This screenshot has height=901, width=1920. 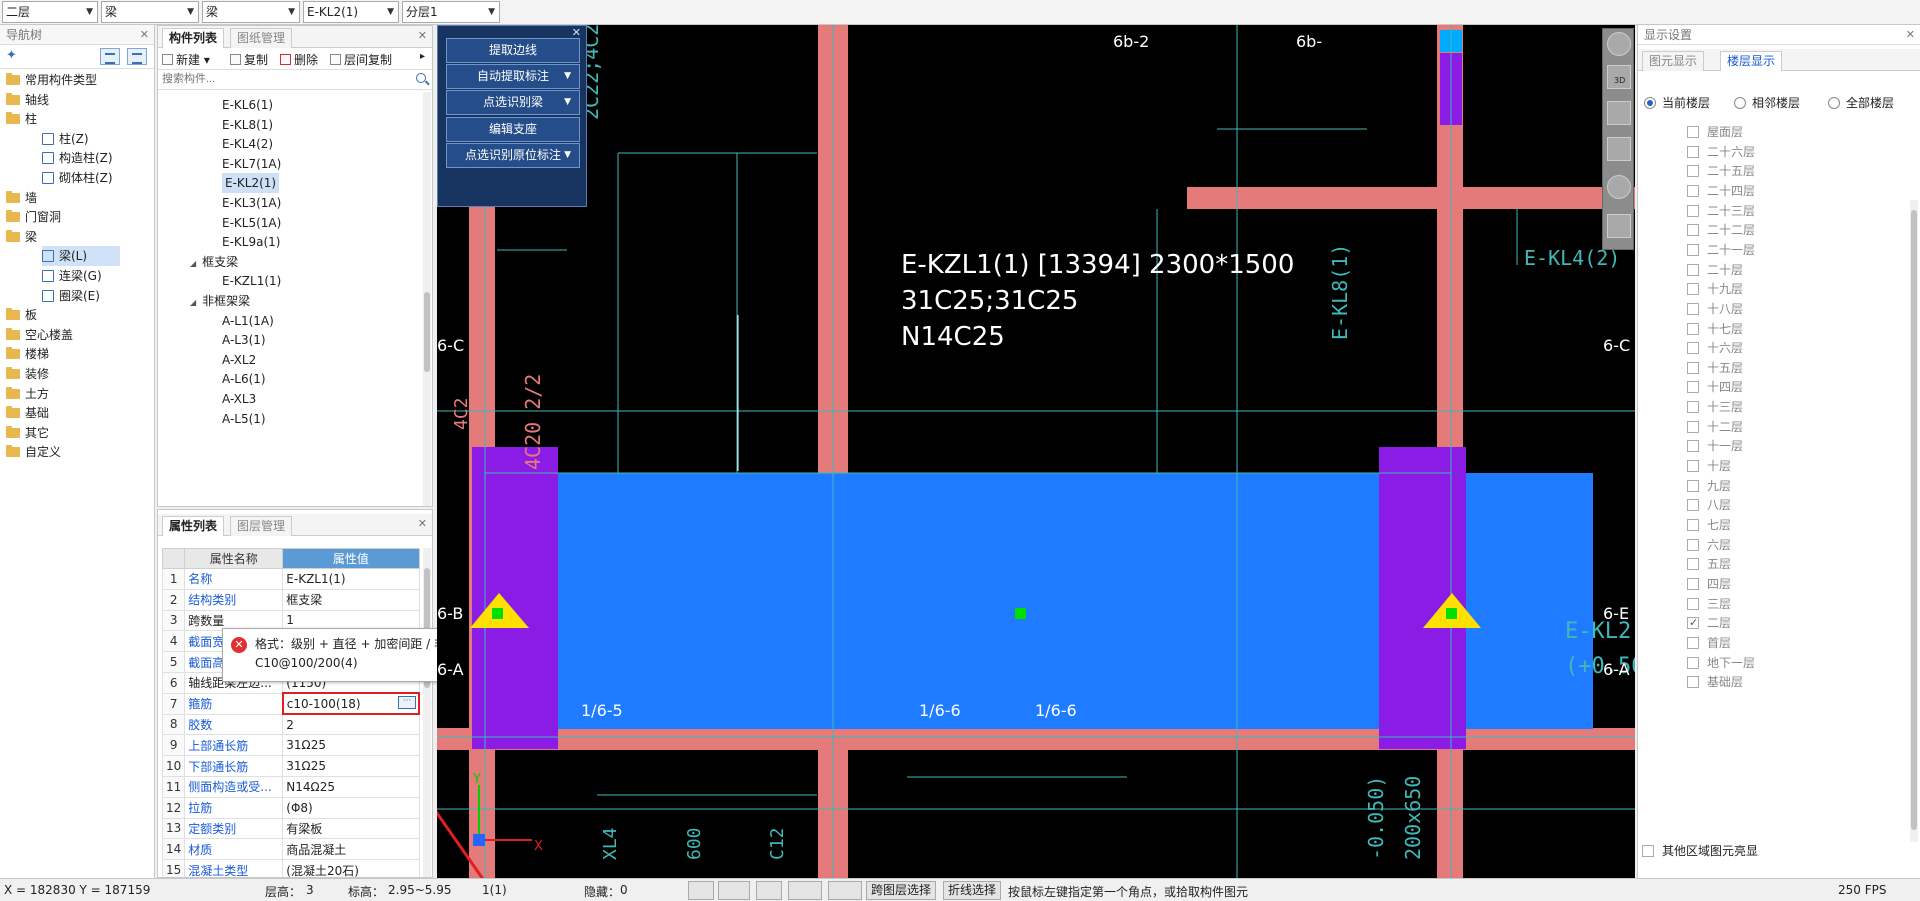 What do you see at coordinates (27, 433) in the screenshot?
I see `nav-item: 其它` at bounding box center [27, 433].